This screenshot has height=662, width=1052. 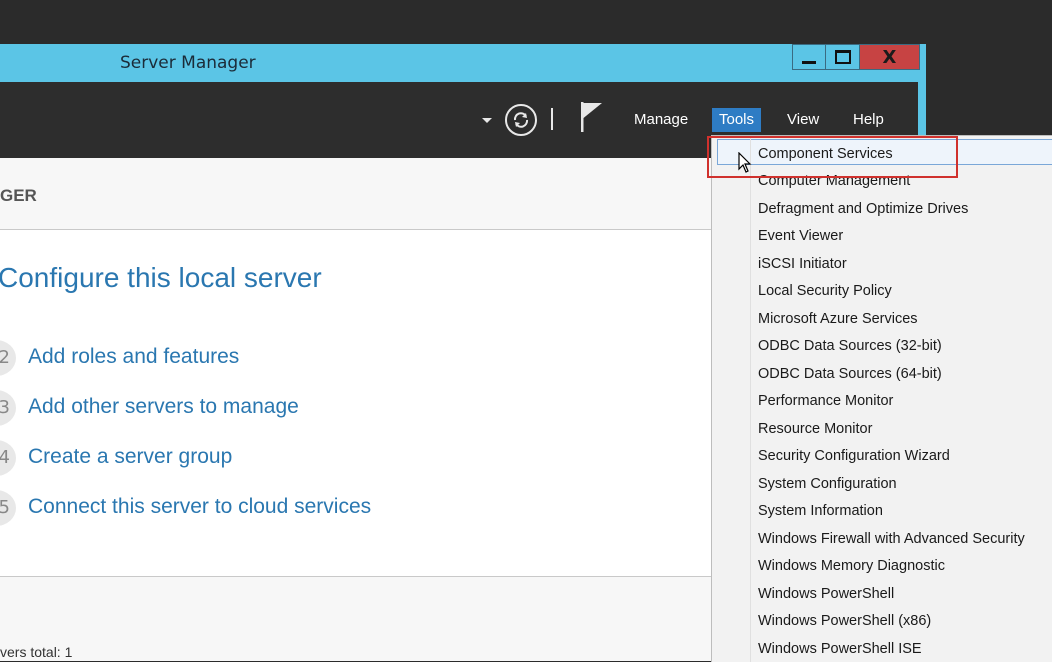 What do you see at coordinates (891, 539) in the screenshot?
I see `menu-item-windows-firewall: Windows Firewall with Advanced Security` at bounding box center [891, 539].